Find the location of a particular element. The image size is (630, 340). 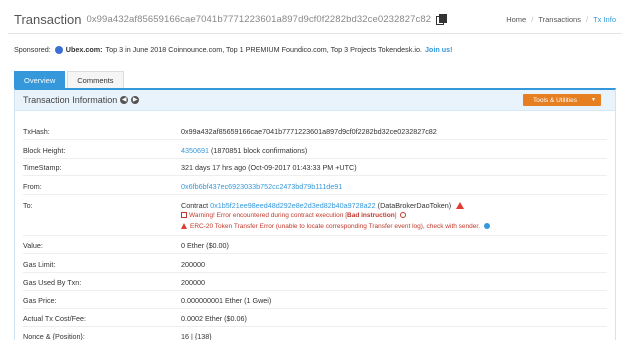

panel-title: Transaction Information is located at coordinates (70, 100).